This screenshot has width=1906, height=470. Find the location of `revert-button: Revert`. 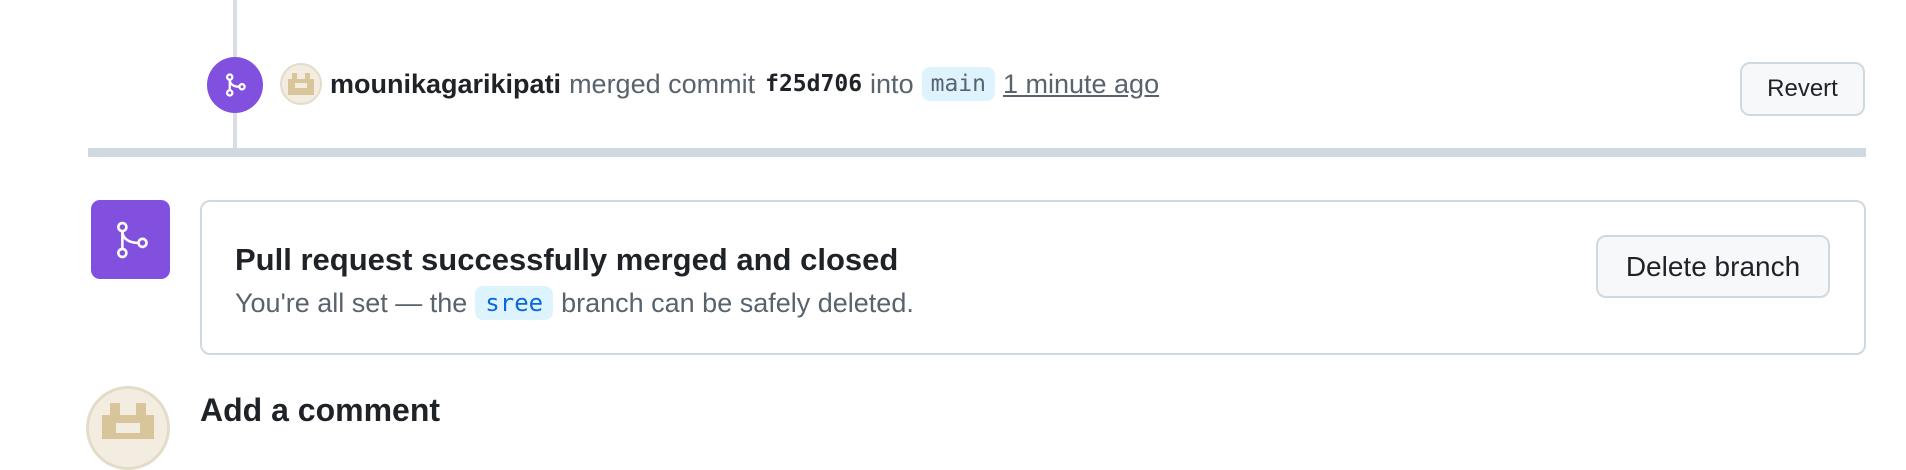

revert-button: Revert is located at coordinates (1802, 89).